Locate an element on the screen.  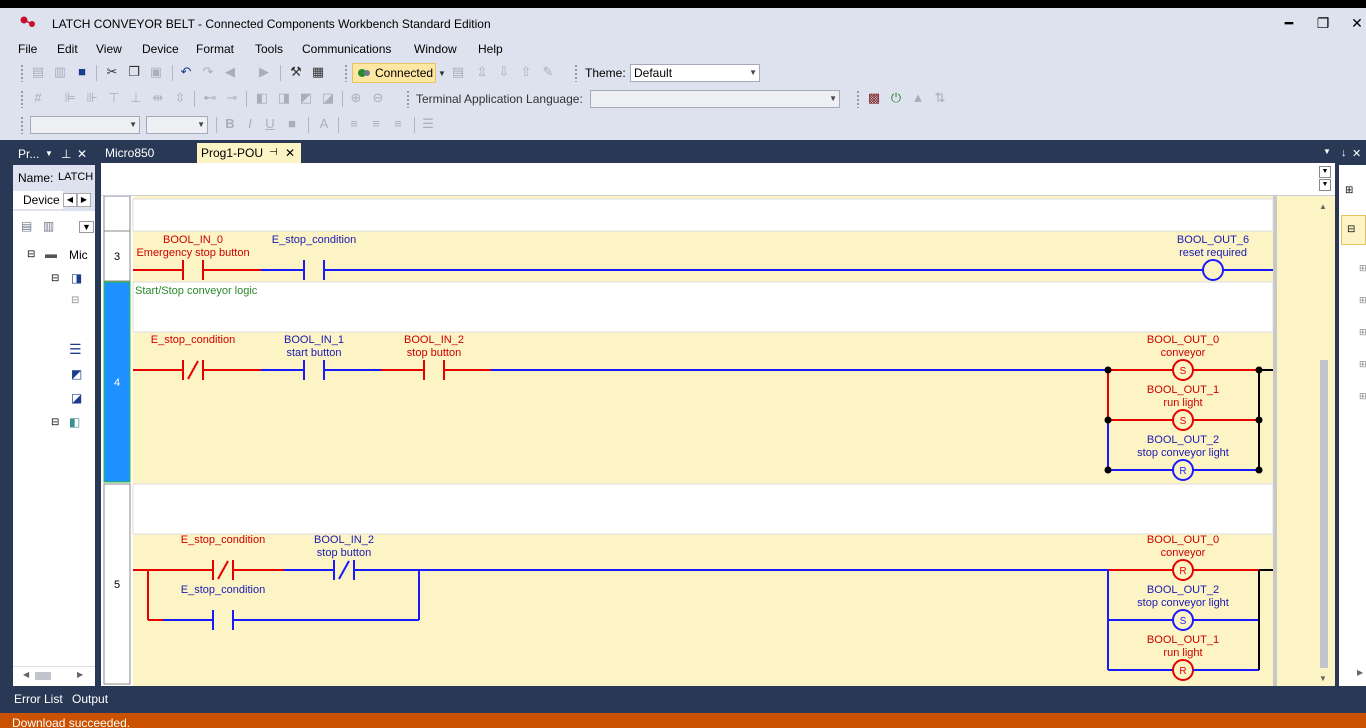
collapse-icon: ⊟ is located at coordinates (1353, 230).